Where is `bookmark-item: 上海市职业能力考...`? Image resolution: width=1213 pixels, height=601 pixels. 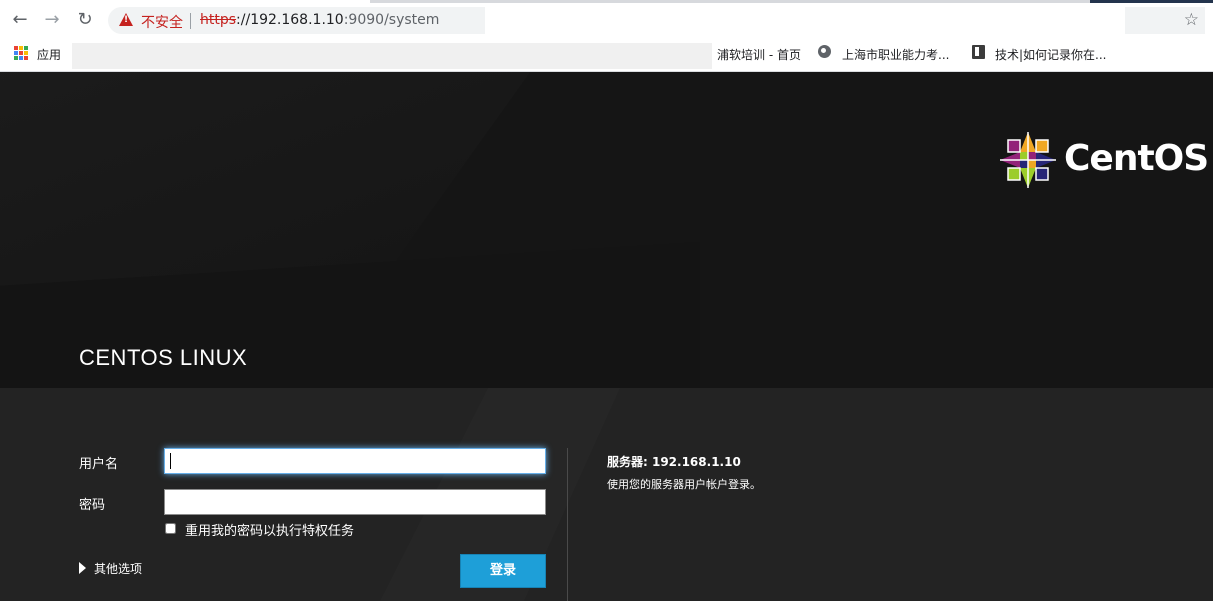
bookmark-item: 上海市职业能力考... is located at coordinates (895, 54).